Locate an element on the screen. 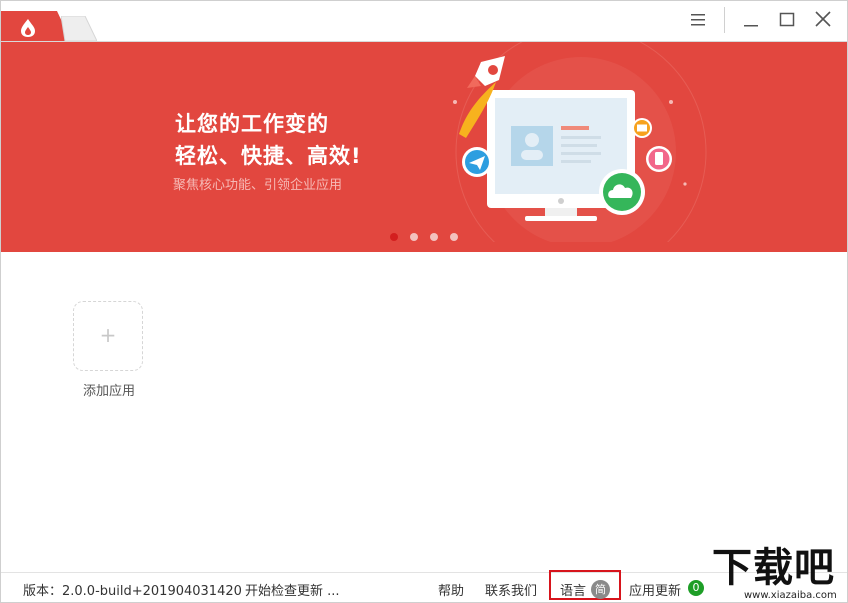 The image size is (848, 603). banner-headline-line2: 轻松、快捷、高效! is located at coordinates (268, 156).